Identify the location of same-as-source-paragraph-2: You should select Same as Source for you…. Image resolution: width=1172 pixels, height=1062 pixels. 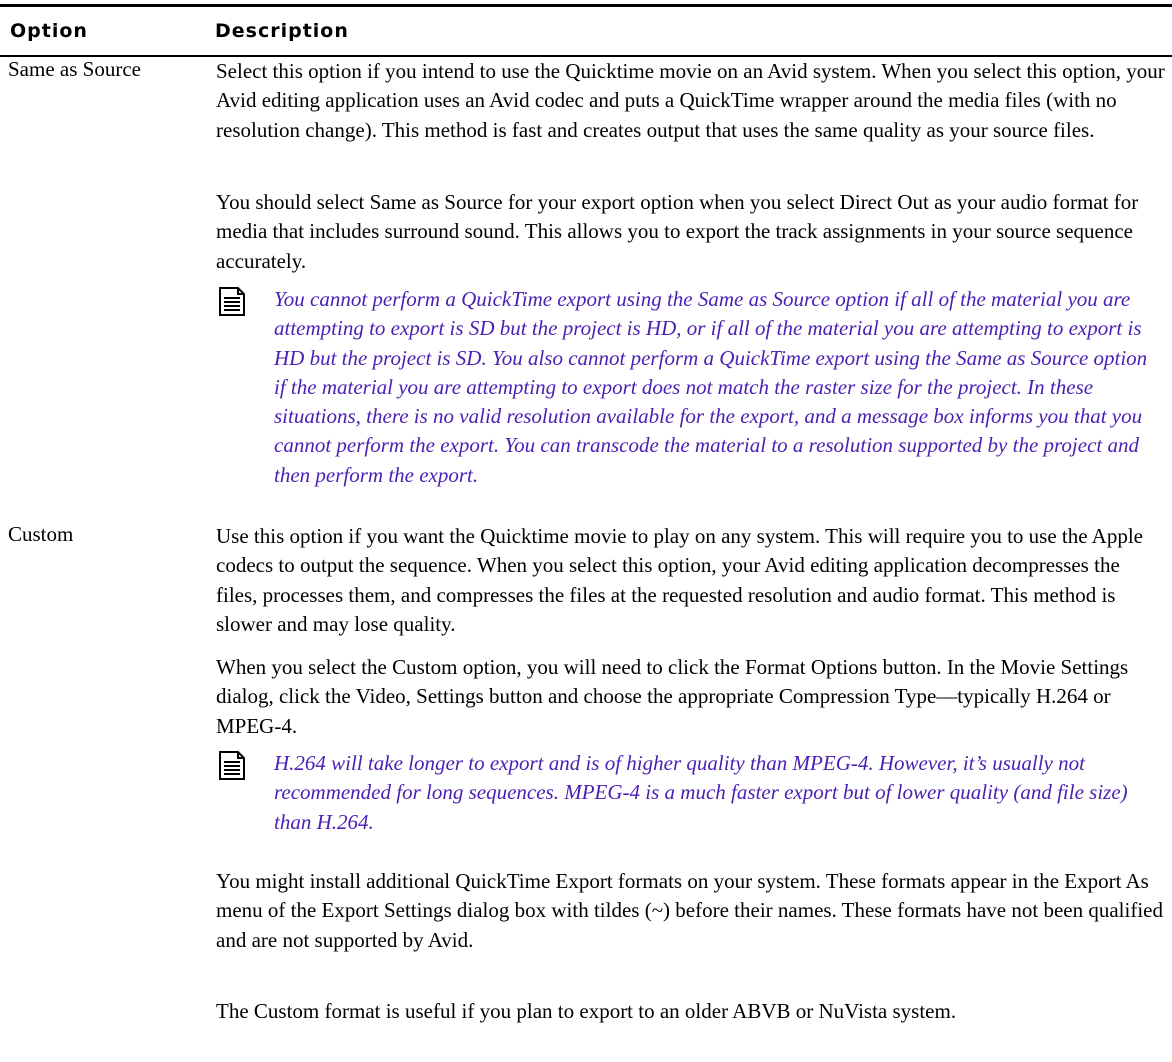
(677, 231).